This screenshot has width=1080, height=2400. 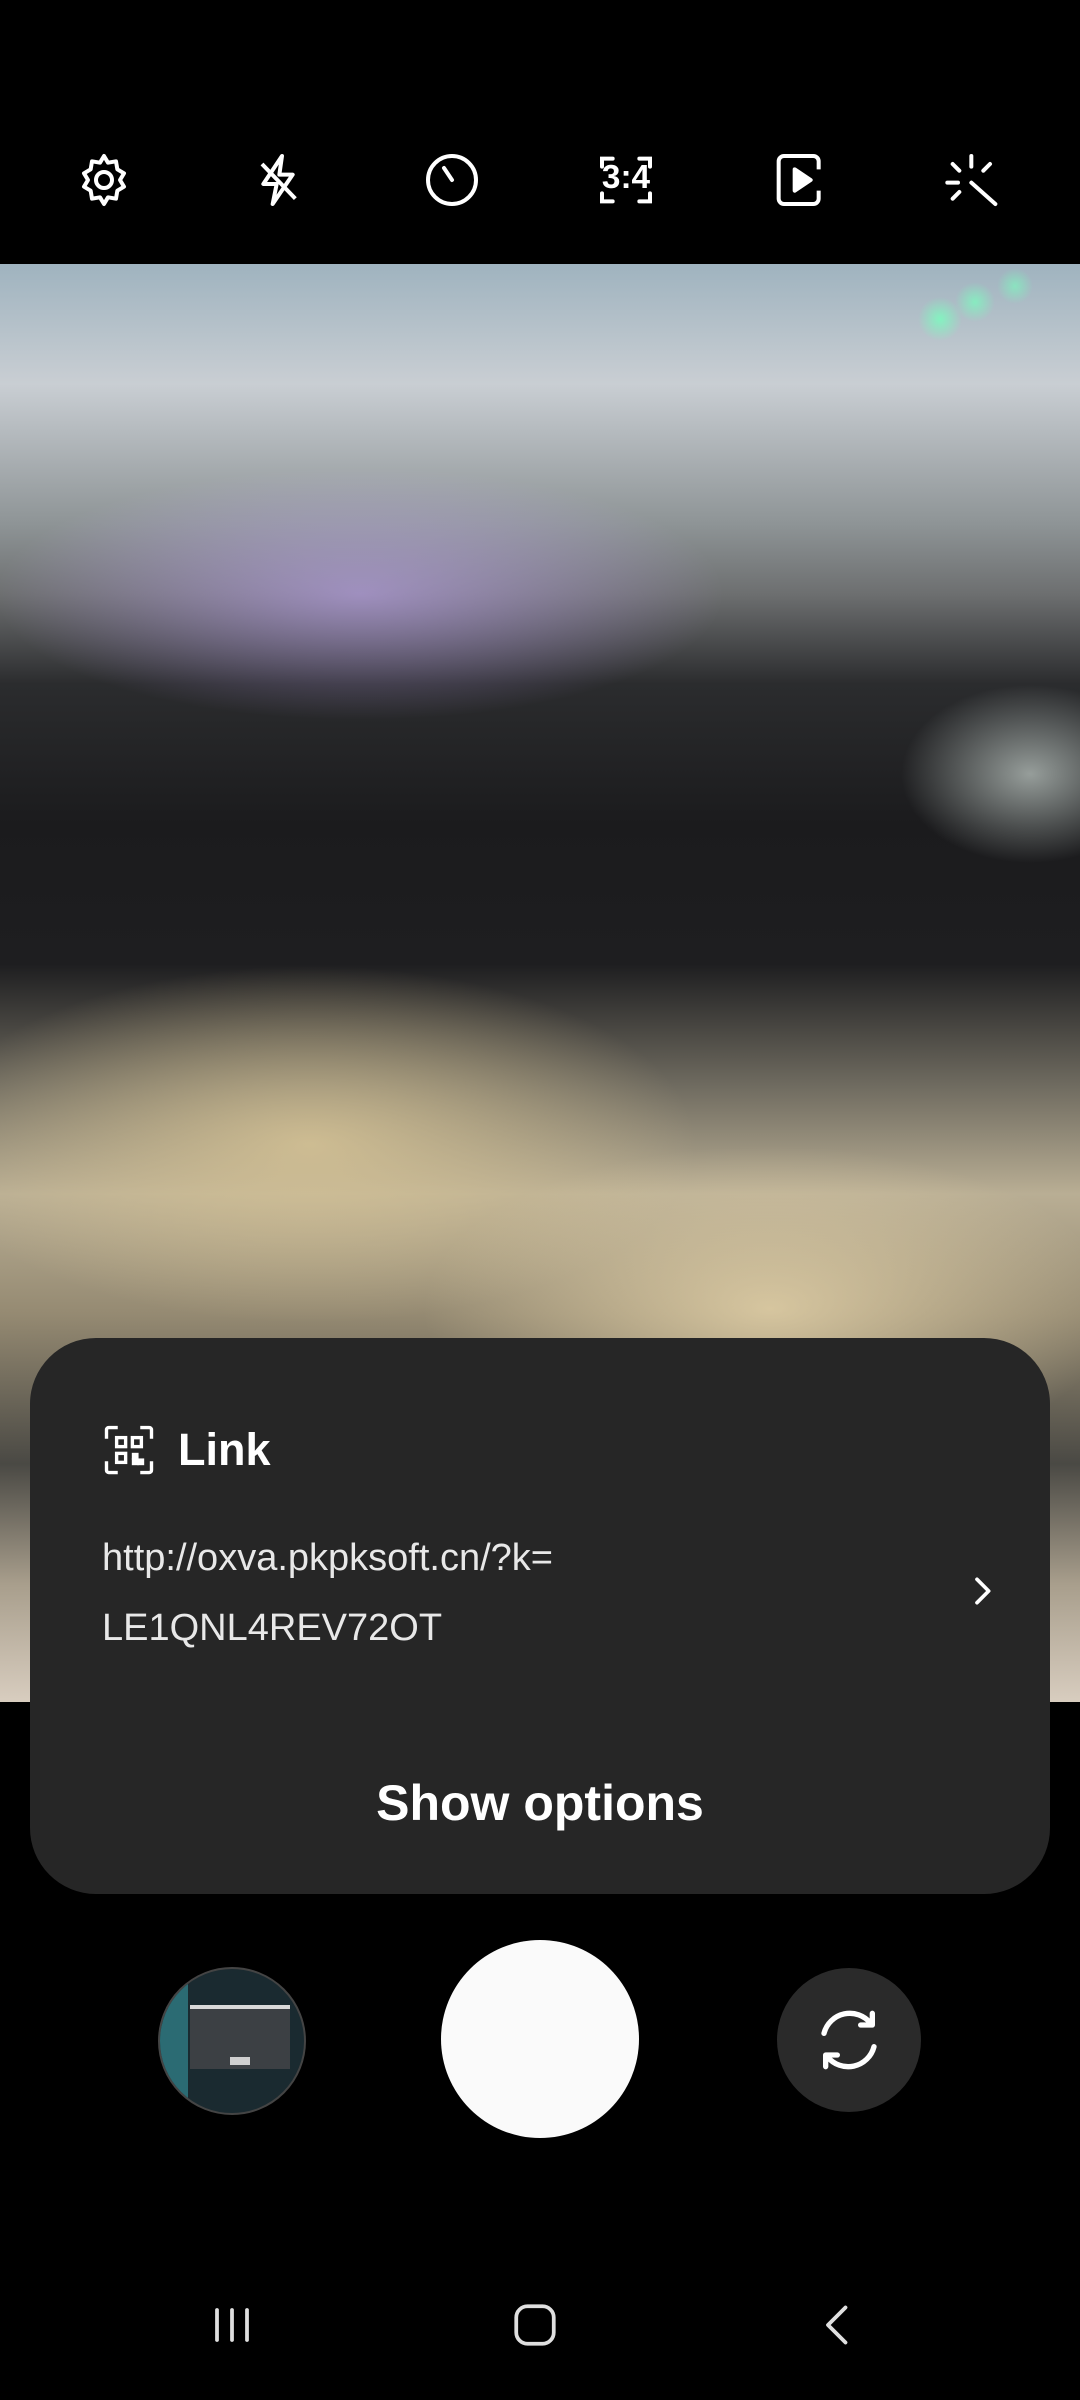 I want to click on system-nav-bar, so click(x=540, y=2325).